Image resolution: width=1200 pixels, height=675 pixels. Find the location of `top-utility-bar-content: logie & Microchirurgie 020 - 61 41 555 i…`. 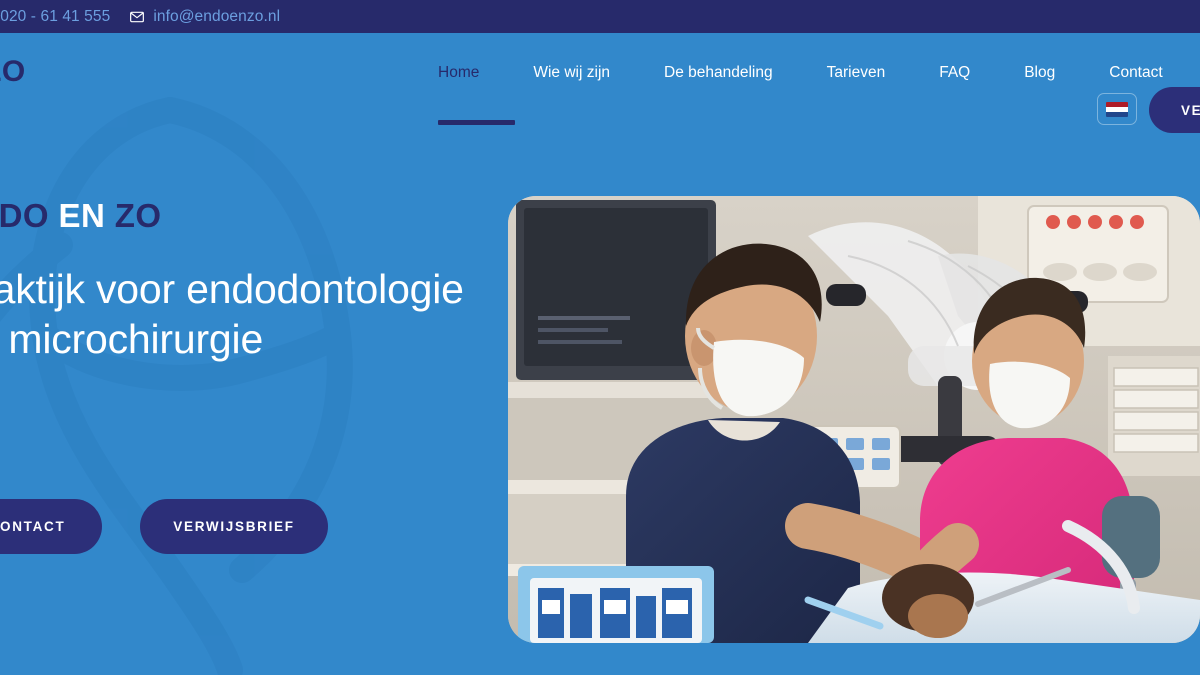

top-utility-bar-content: logie & Microchirurgie 020 - 61 41 555 i… is located at coordinates (149, 17).